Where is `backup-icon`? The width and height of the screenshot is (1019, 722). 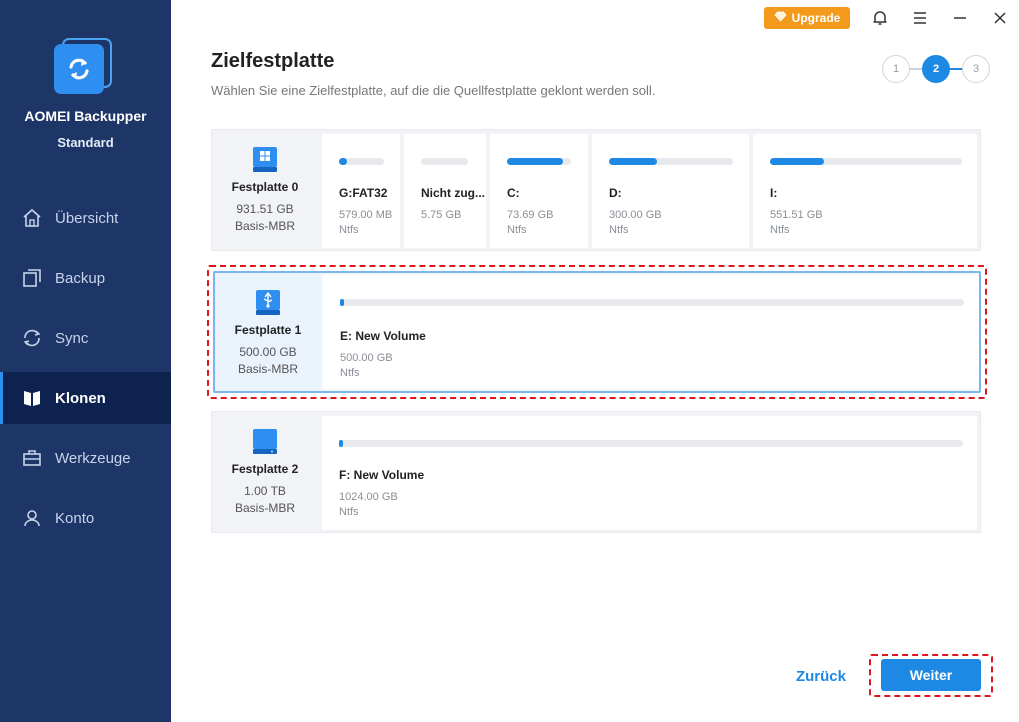
backup-icon is located at coordinates (32, 278).